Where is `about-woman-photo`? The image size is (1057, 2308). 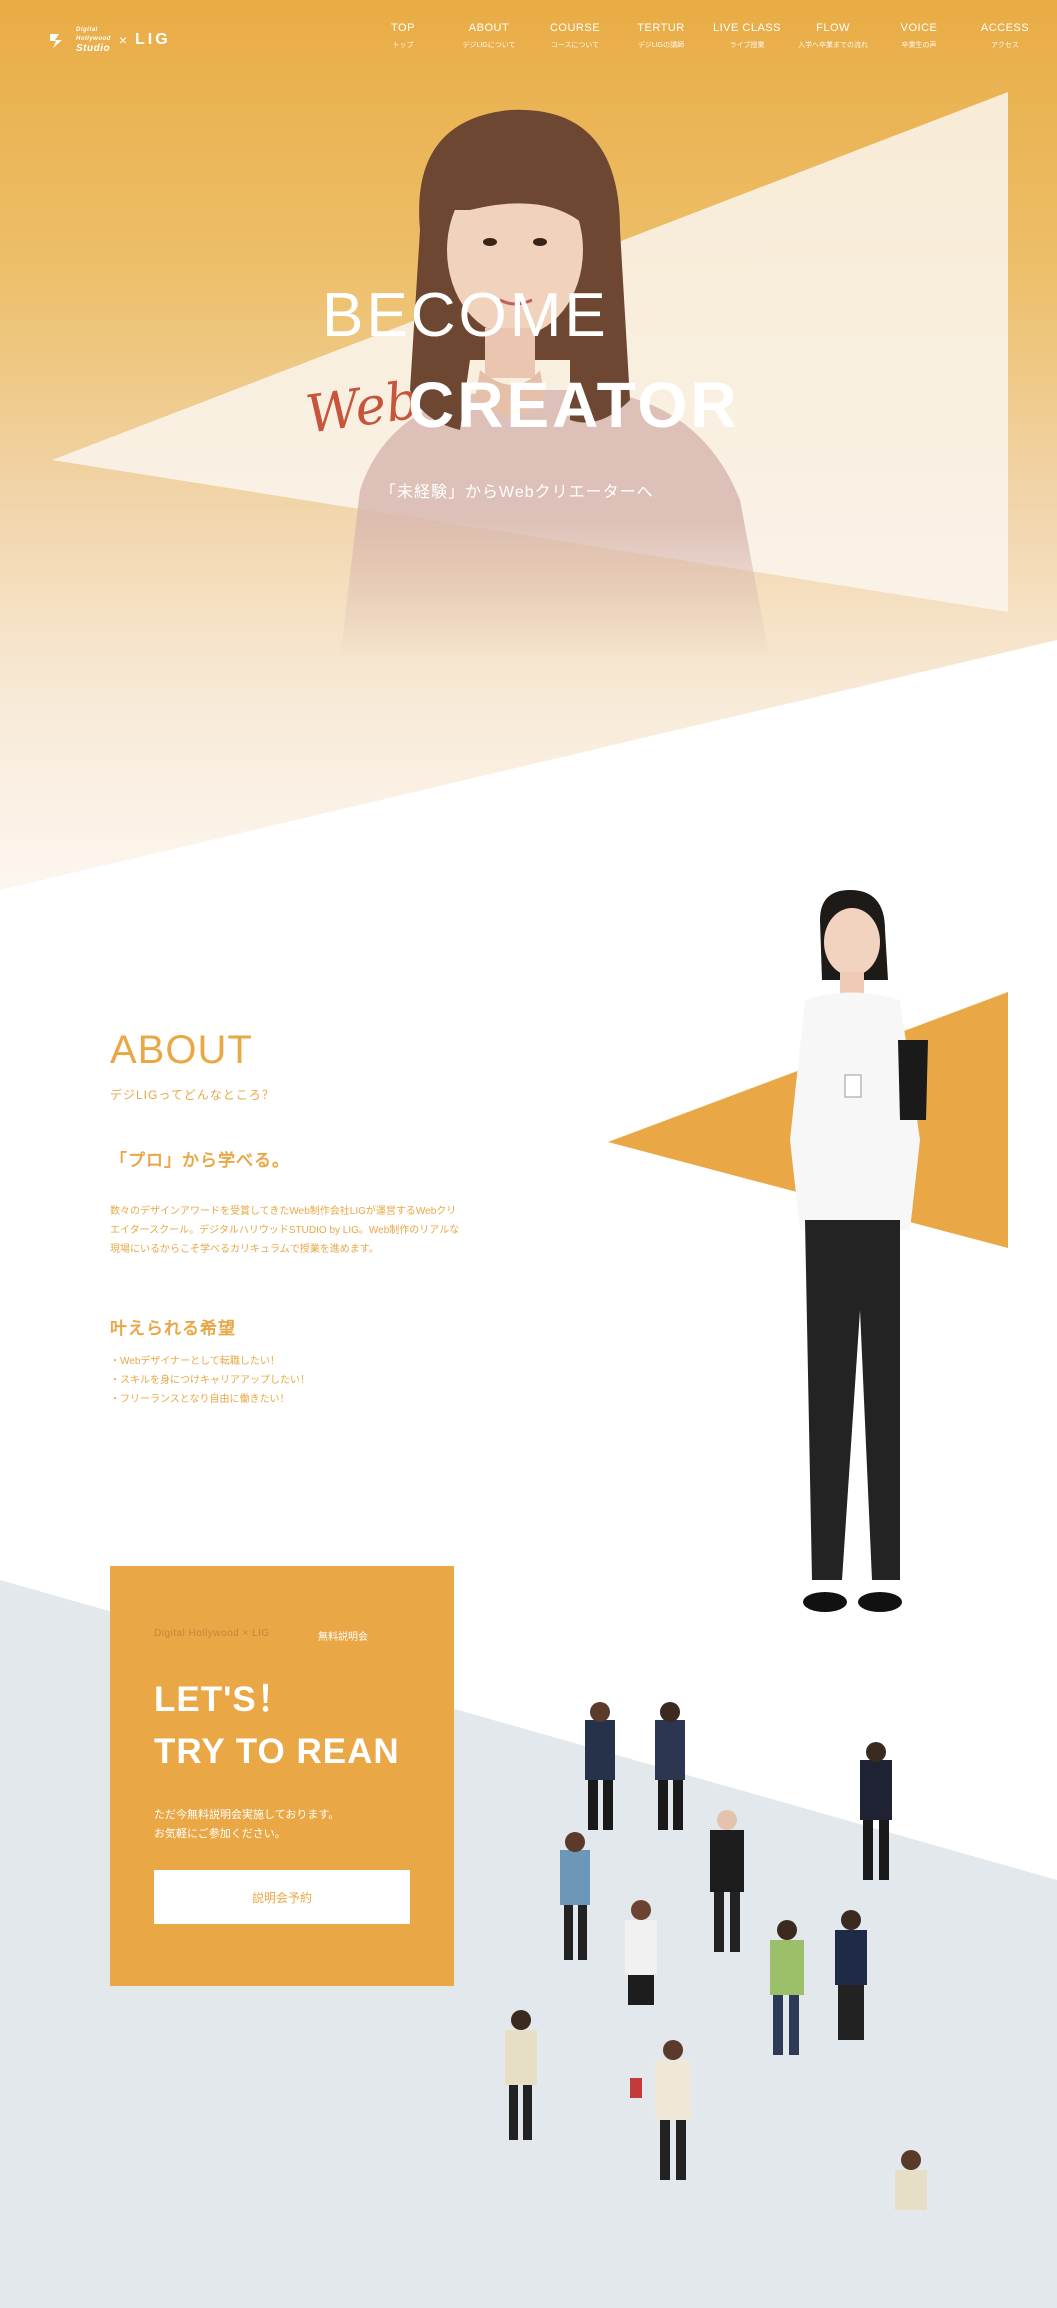
about-woman-photo is located at coordinates (859, 1251).